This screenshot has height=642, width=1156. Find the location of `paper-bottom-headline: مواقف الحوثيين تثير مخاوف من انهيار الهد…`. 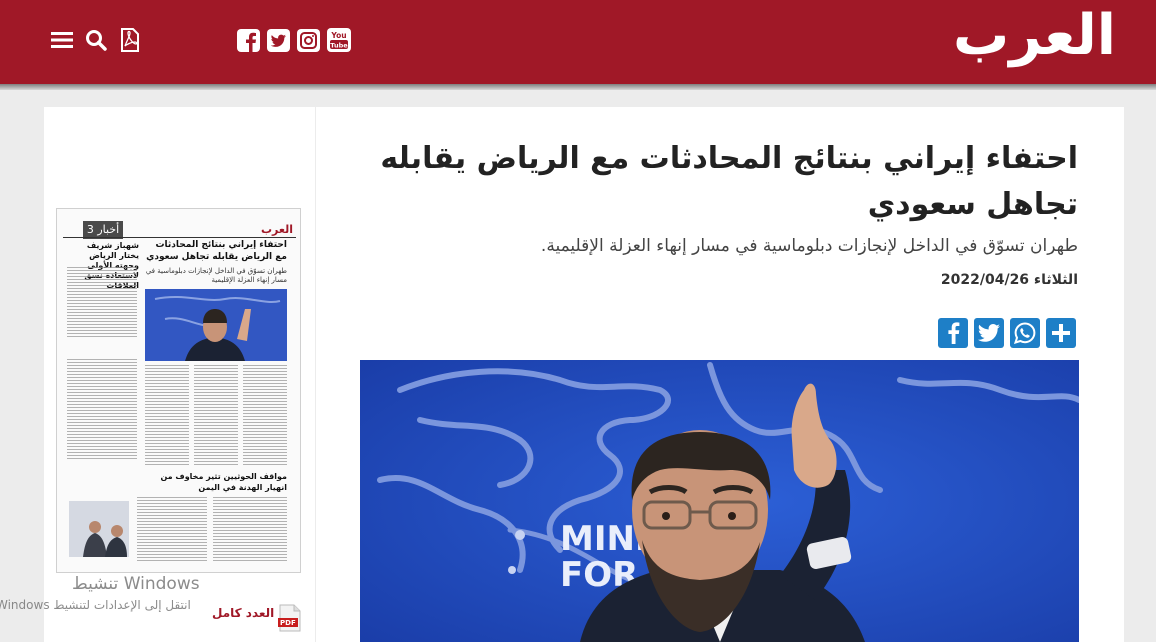

paper-bottom-headline: مواقف الحوثيين تثير مخاوف من انهيار الهد… is located at coordinates (223, 482).